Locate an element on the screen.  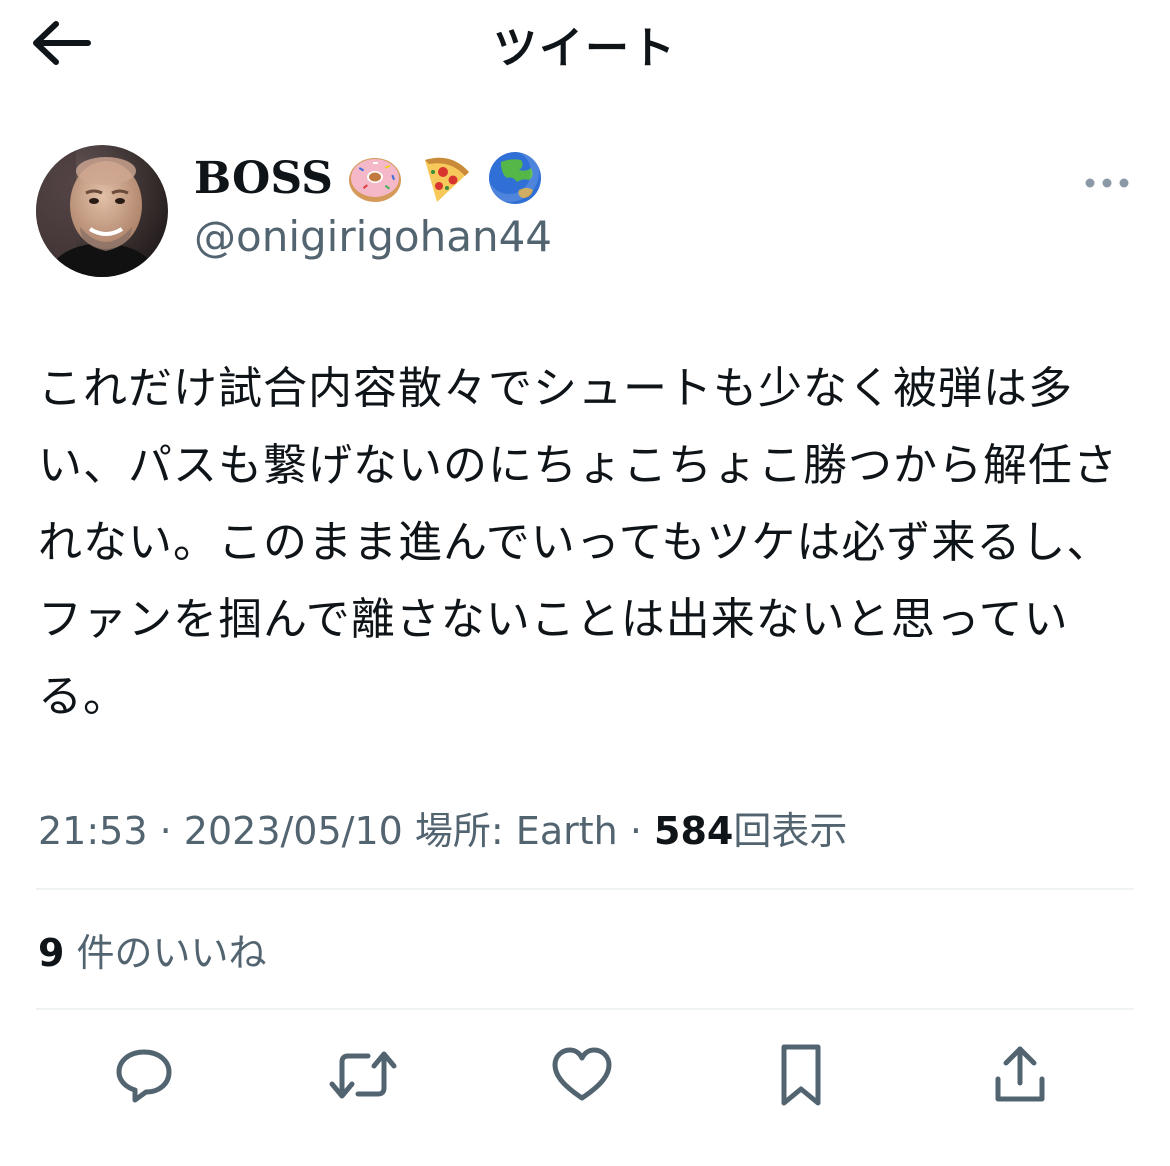
retweet-icon is located at coordinates (363, 1075).